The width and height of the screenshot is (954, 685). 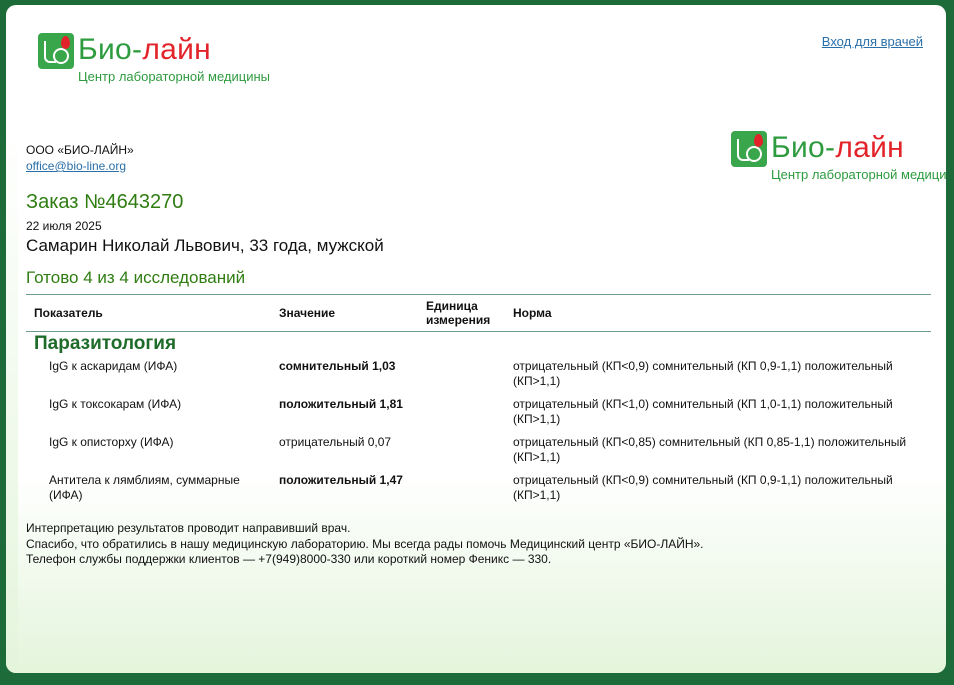 I want to click on section-title: Паразитология, so click(x=105, y=343).